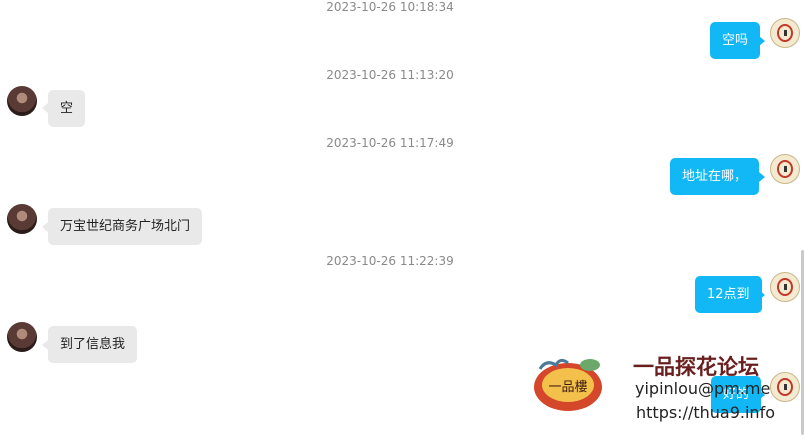  I want to click on outgoing-bubble: 地址在哪，, so click(715, 176).